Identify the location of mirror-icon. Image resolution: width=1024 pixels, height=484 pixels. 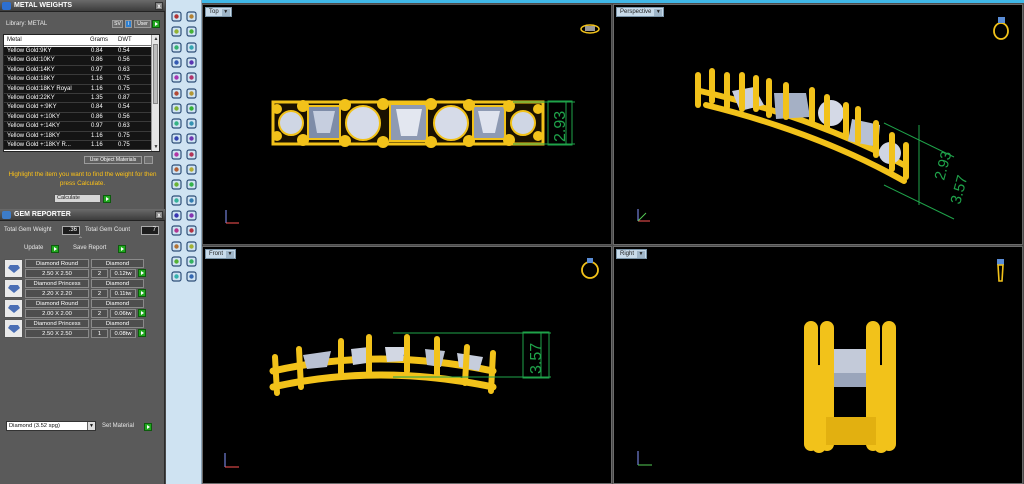
(176, 184).